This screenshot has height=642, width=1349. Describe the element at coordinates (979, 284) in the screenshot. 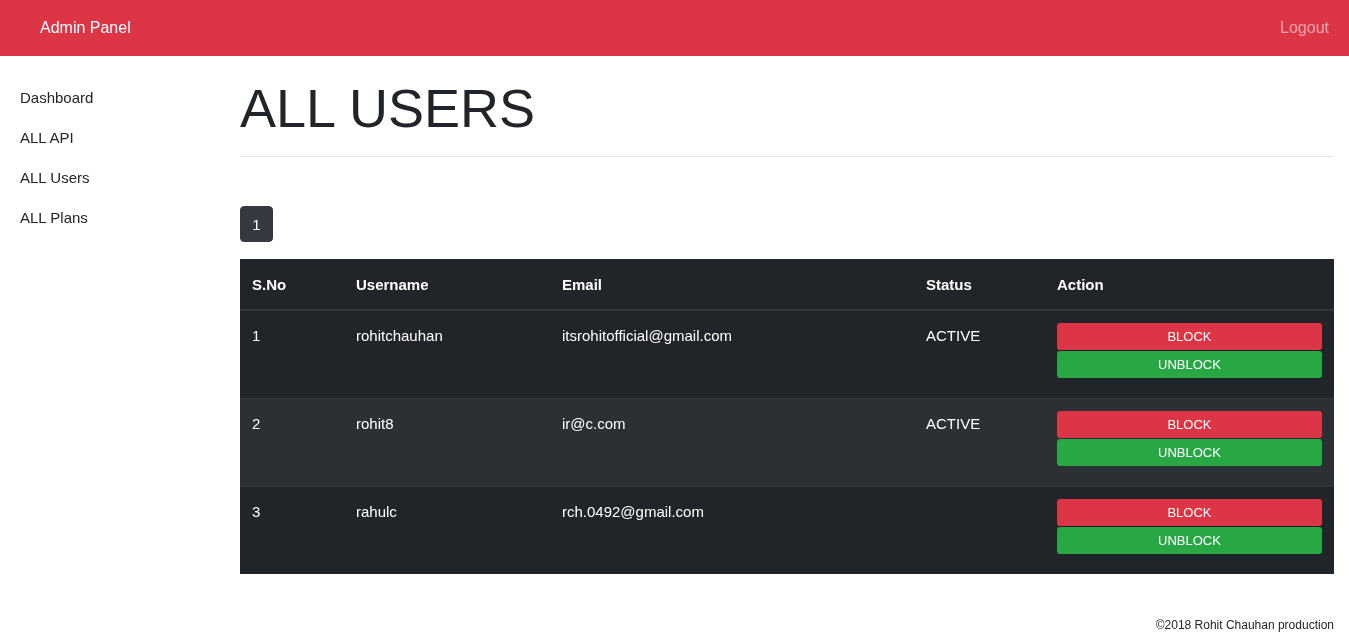

I see `column-header: Status` at that location.